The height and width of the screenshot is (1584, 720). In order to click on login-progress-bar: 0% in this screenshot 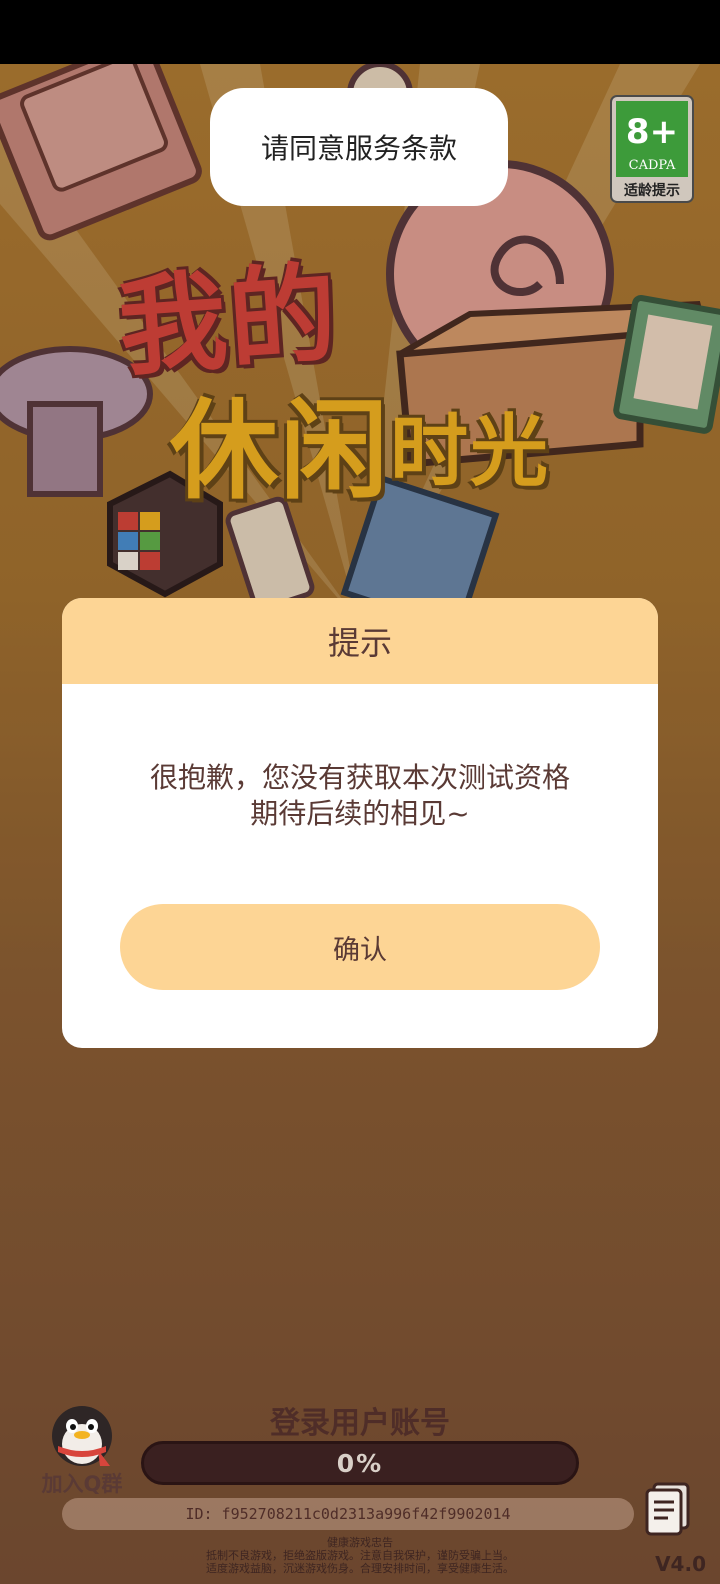, I will do `click(360, 1463)`.